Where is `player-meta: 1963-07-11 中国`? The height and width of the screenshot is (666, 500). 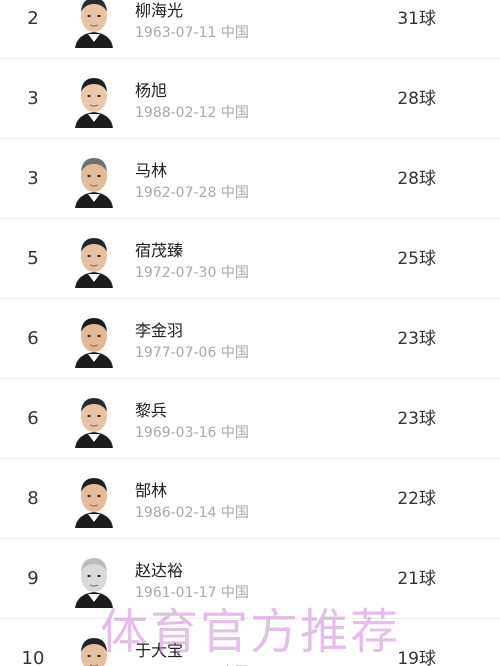
player-meta: 1963-07-11 中国 is located at coordinates (192, 32).